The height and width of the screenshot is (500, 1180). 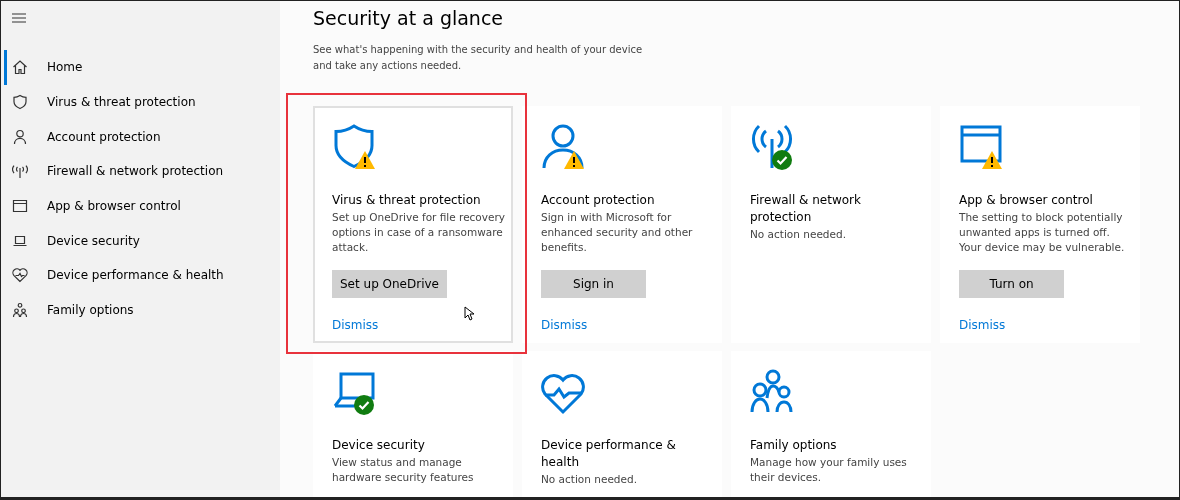 What do you see at coordinates (20, 206) in the screenshot?
I see `window-icon` at bounding box center [20, 206].